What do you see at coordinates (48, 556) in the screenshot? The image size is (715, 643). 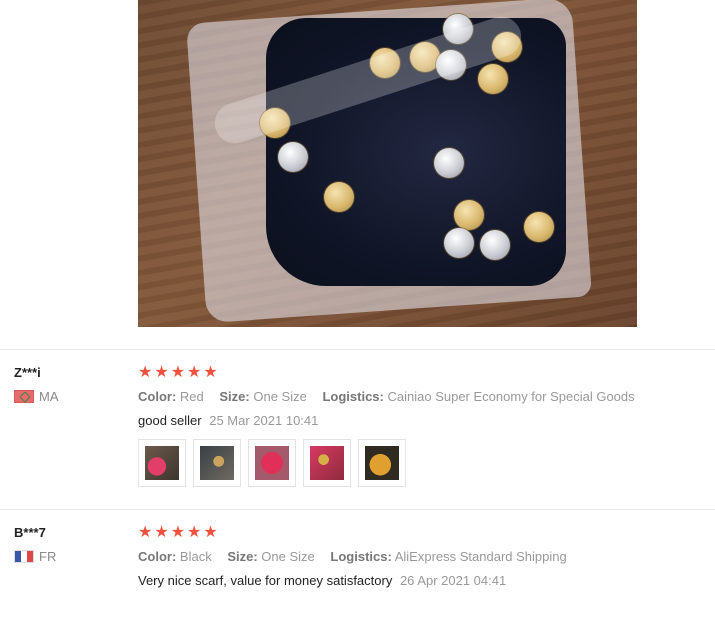 I see `country-code: FR` at bounding box center [48, 556].